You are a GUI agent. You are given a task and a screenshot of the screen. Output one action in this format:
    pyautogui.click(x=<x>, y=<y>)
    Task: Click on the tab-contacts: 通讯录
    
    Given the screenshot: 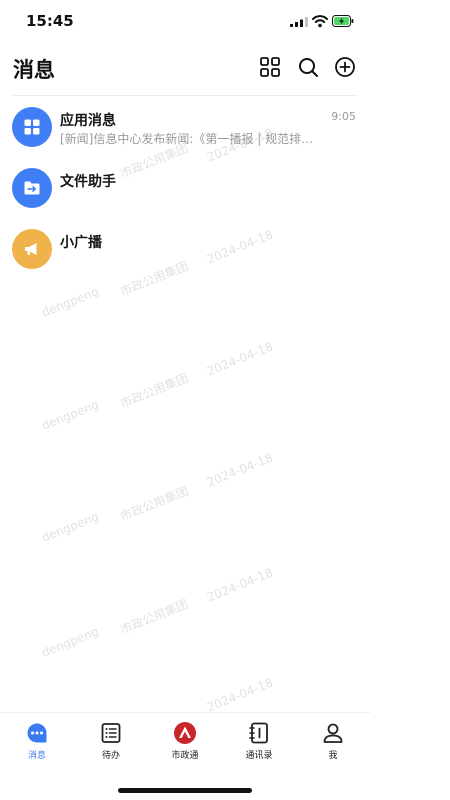 What is the action you would take?
    pyautogui.click(x=259, y=741)
    